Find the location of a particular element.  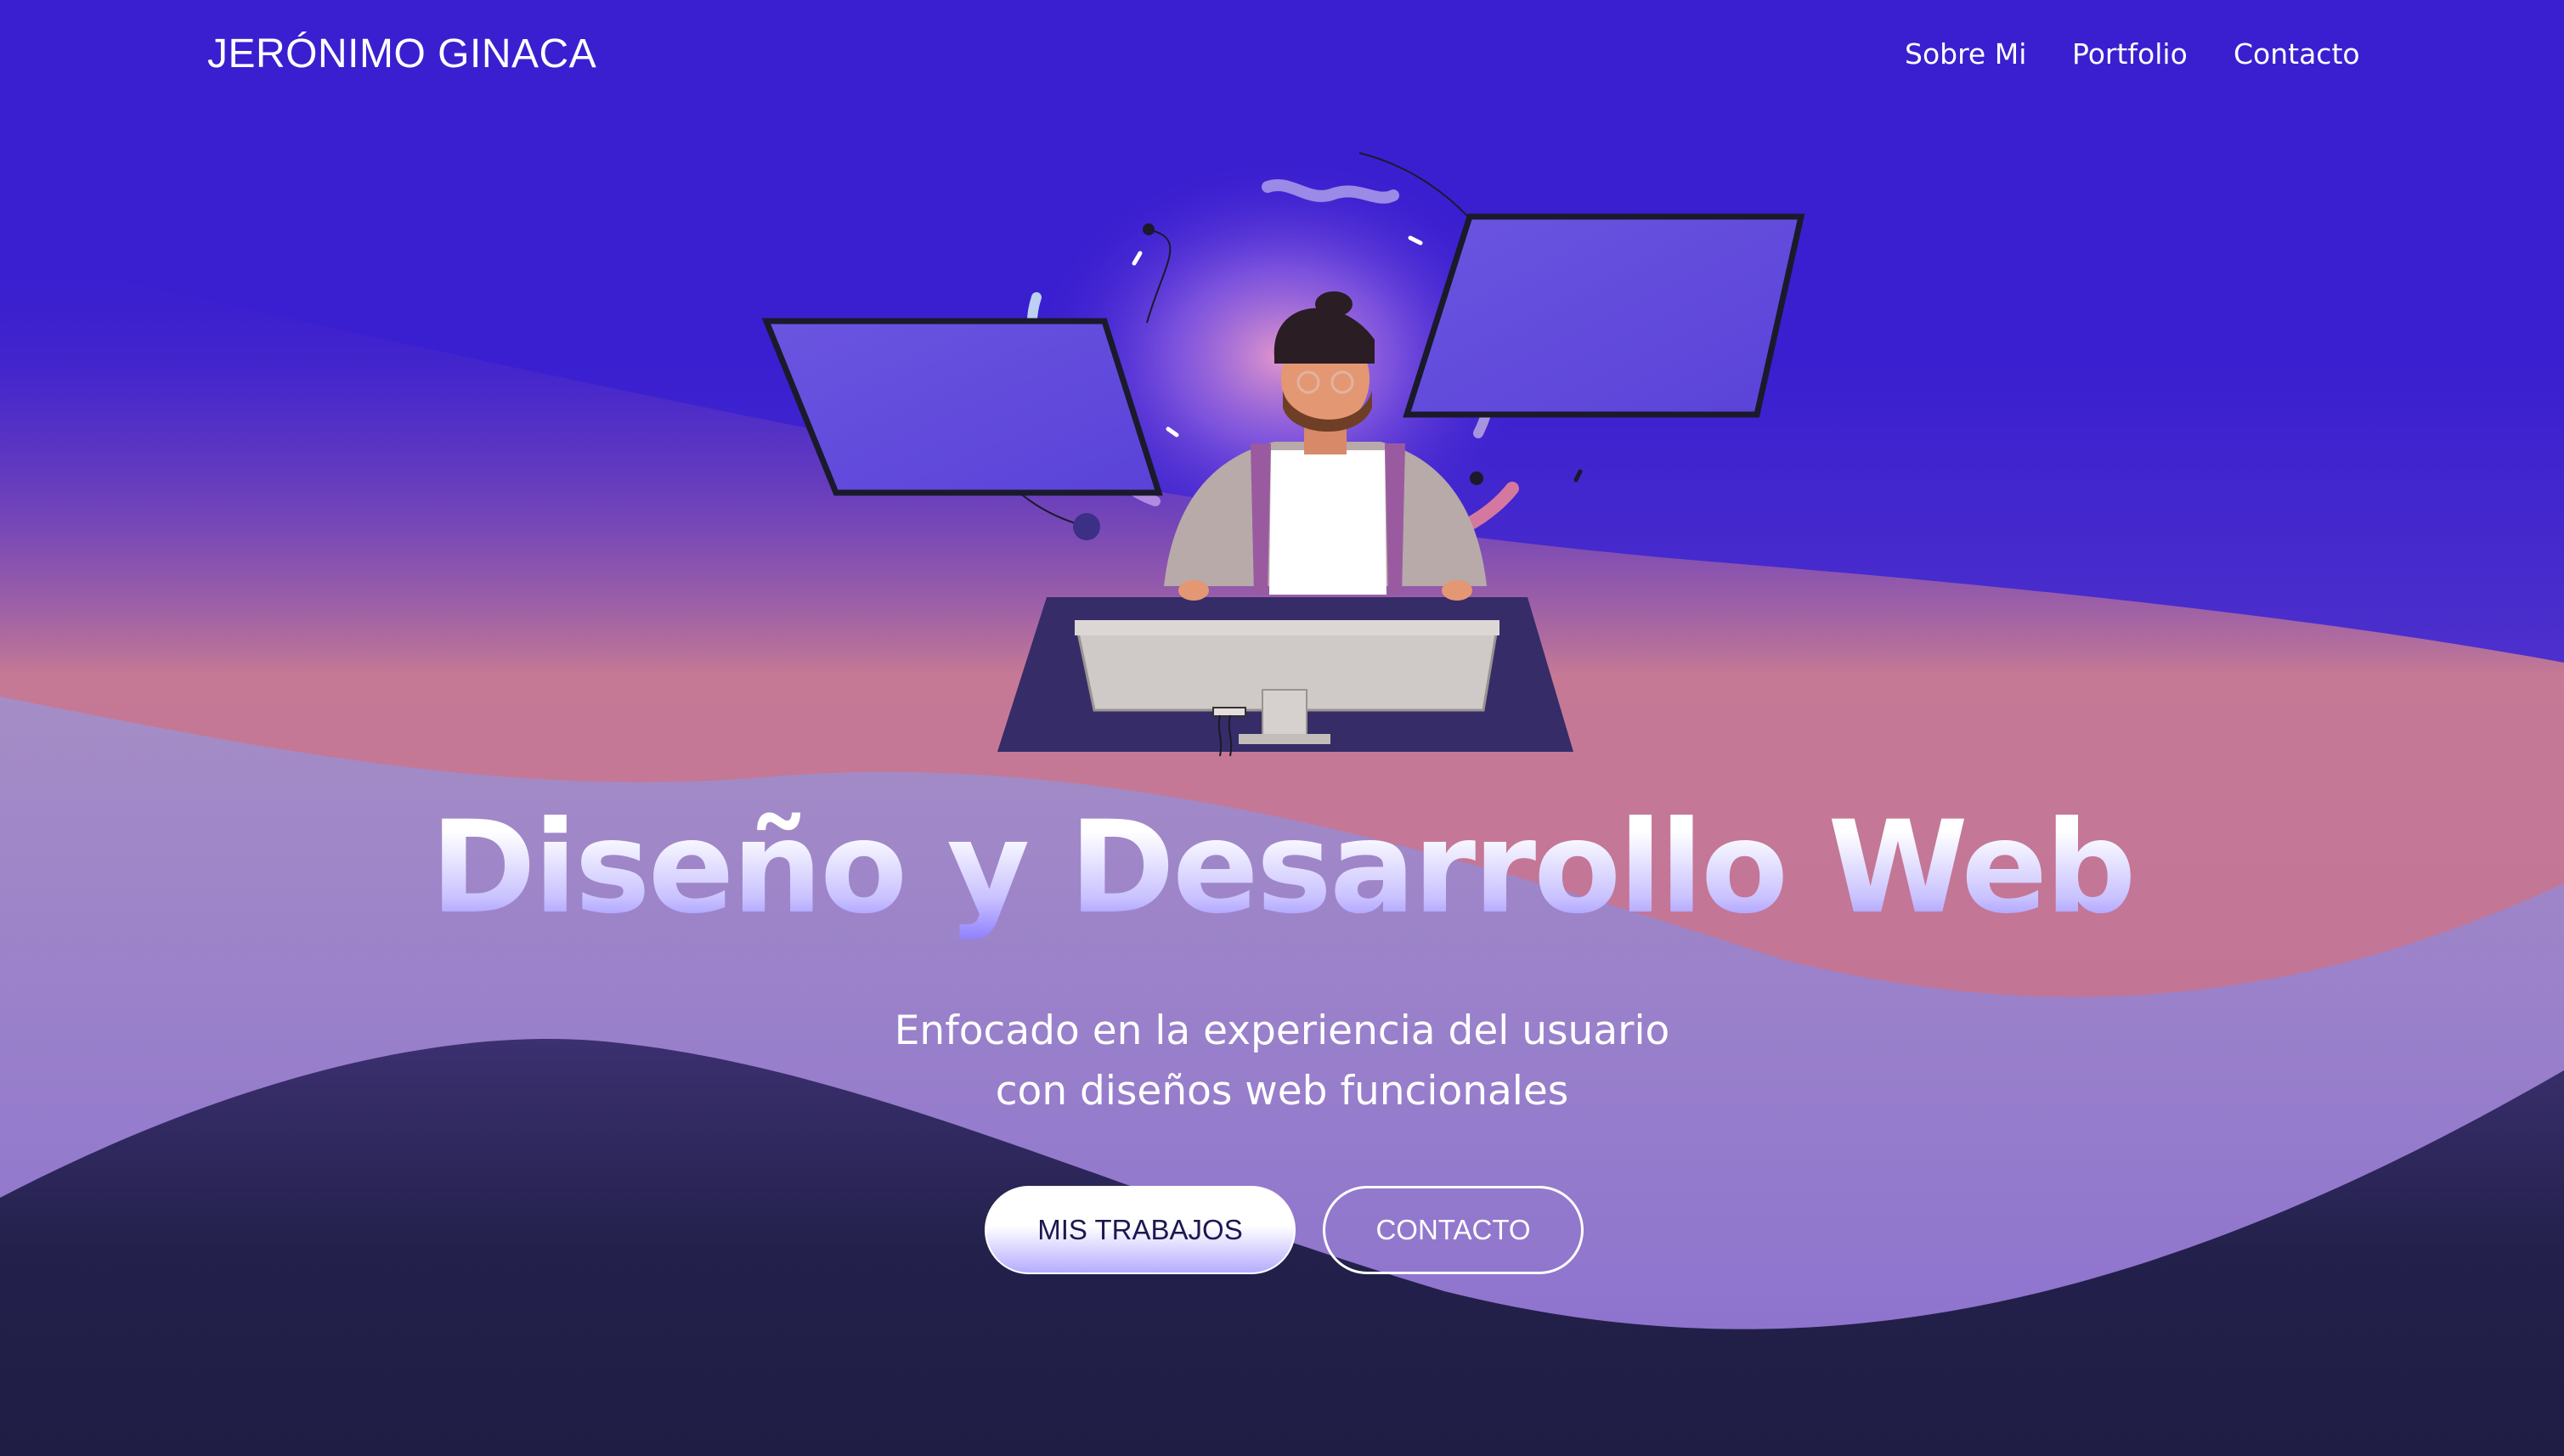

contacto-button: CONTACTO is located at coordinates (1453, 1230).